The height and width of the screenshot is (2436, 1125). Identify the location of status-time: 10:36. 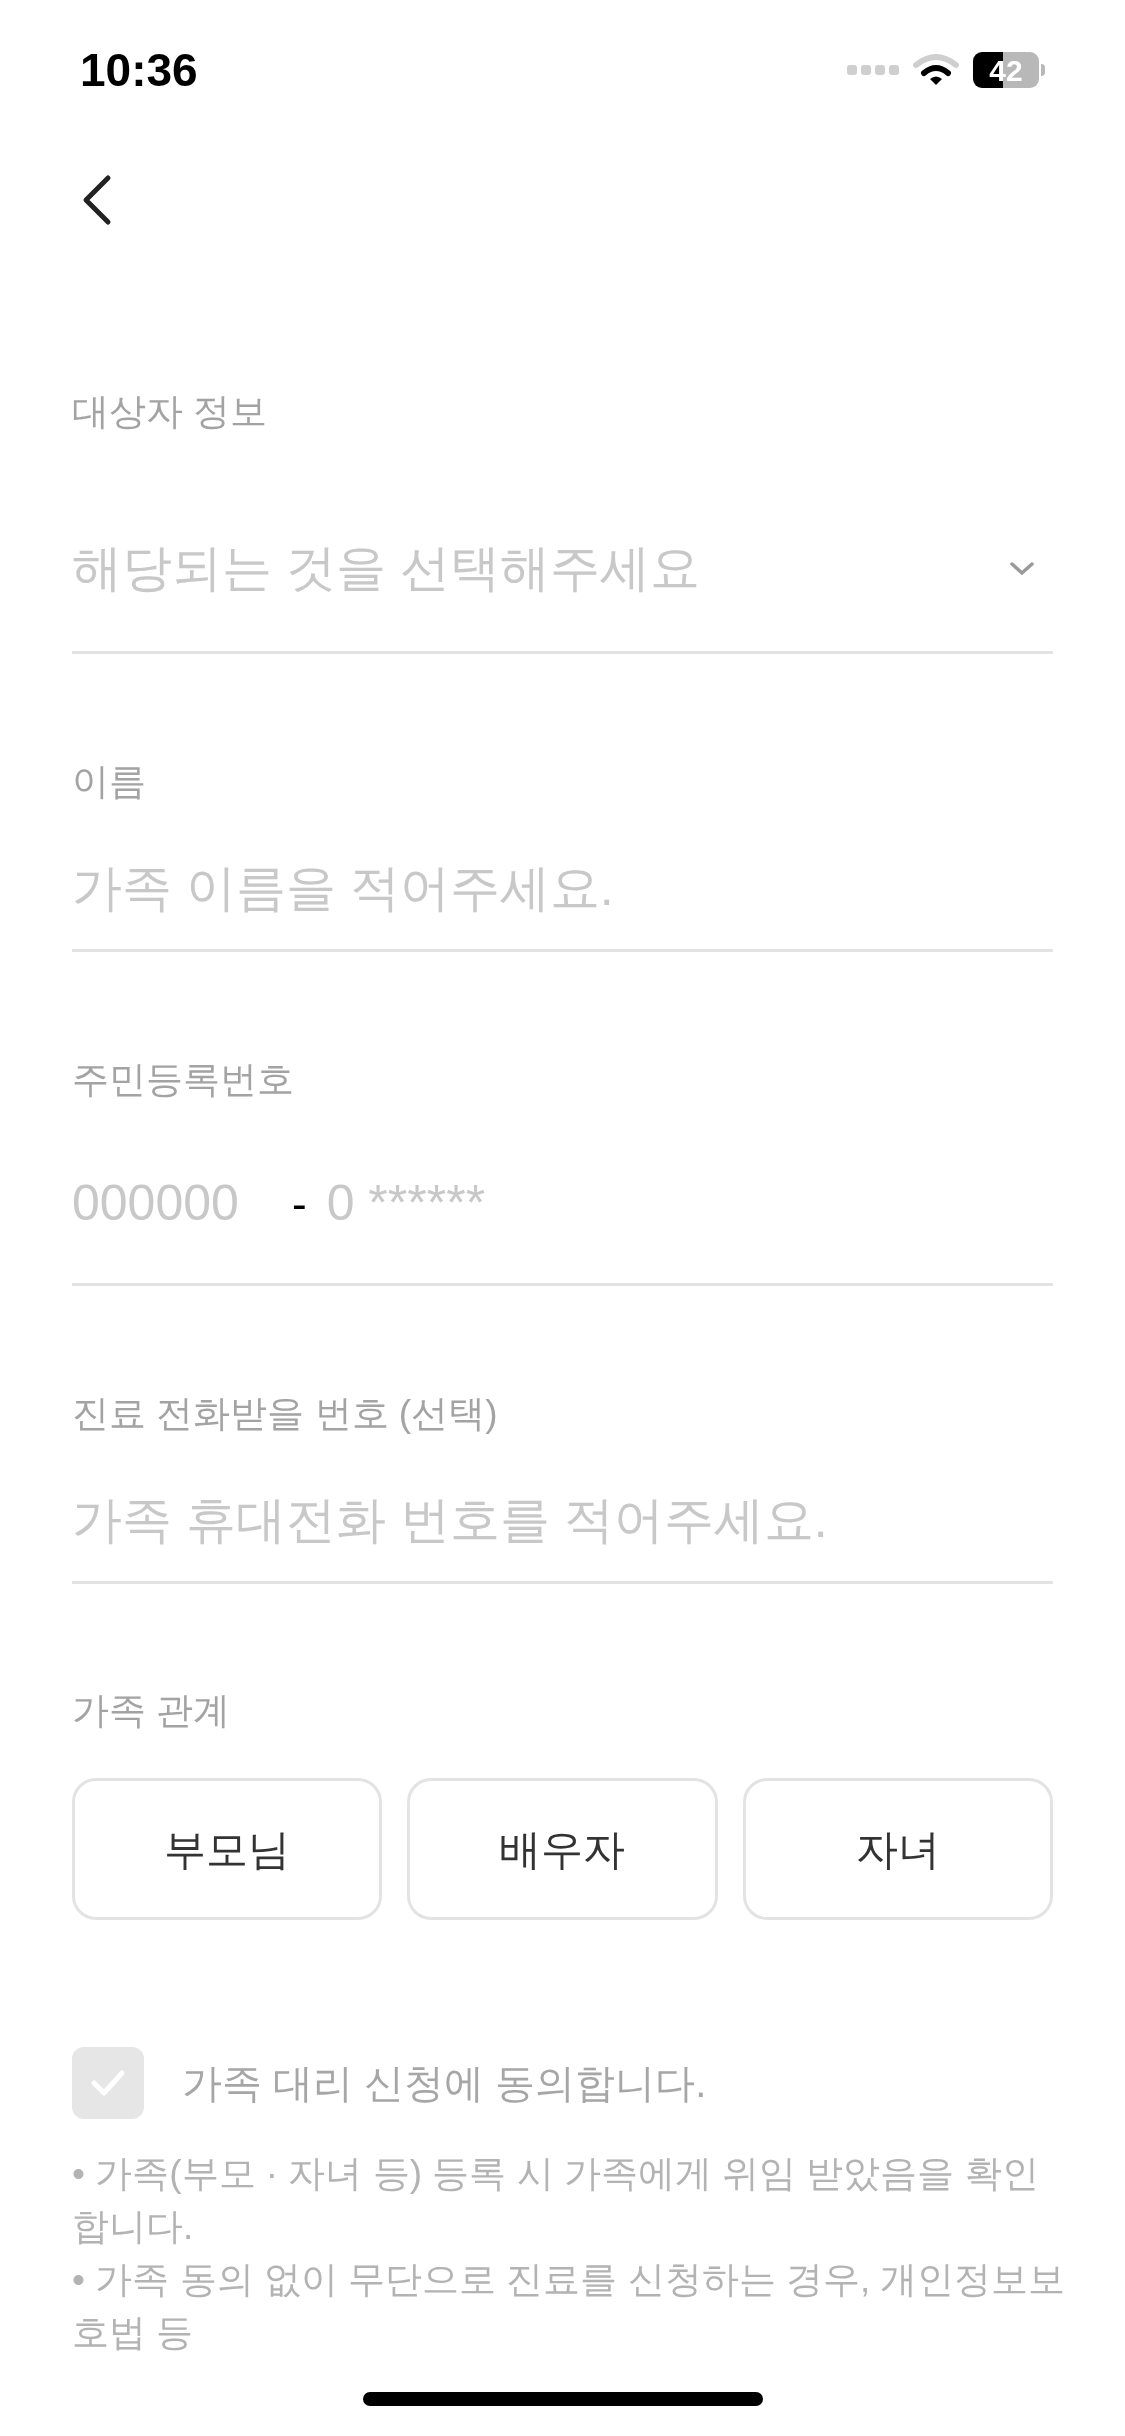
(139, 70).